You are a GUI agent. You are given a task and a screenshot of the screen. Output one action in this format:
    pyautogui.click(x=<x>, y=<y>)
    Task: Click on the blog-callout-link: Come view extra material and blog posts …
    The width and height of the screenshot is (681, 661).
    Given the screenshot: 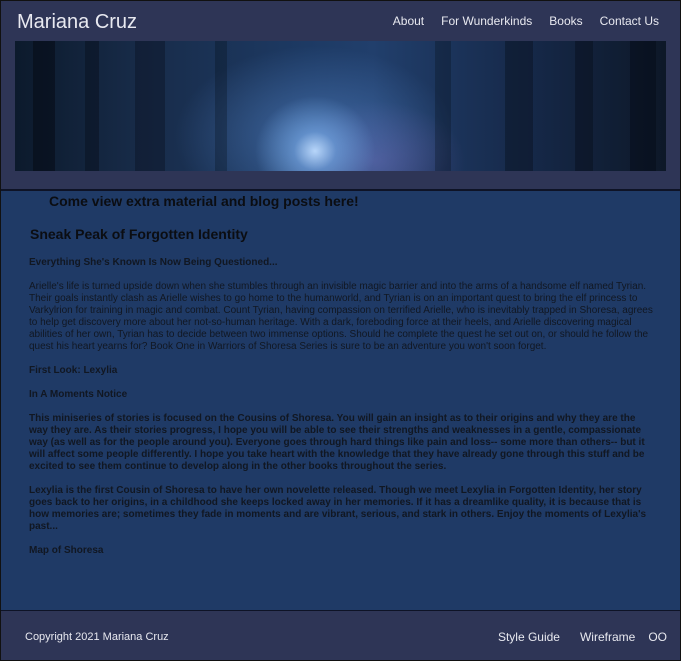 What is the action you would take?
    pyautogui.click(x=204, y=201)
    